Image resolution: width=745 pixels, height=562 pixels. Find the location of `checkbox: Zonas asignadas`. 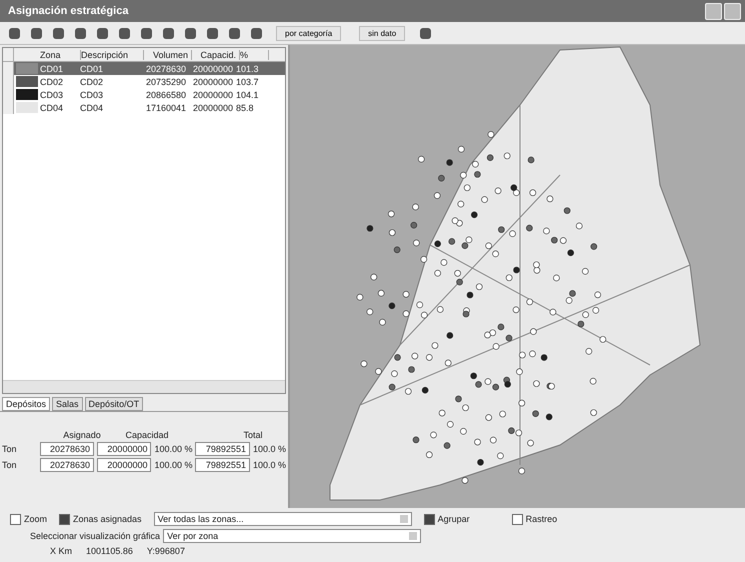

checkbox: Zonas asignadas is located at coordinates (100, 519).